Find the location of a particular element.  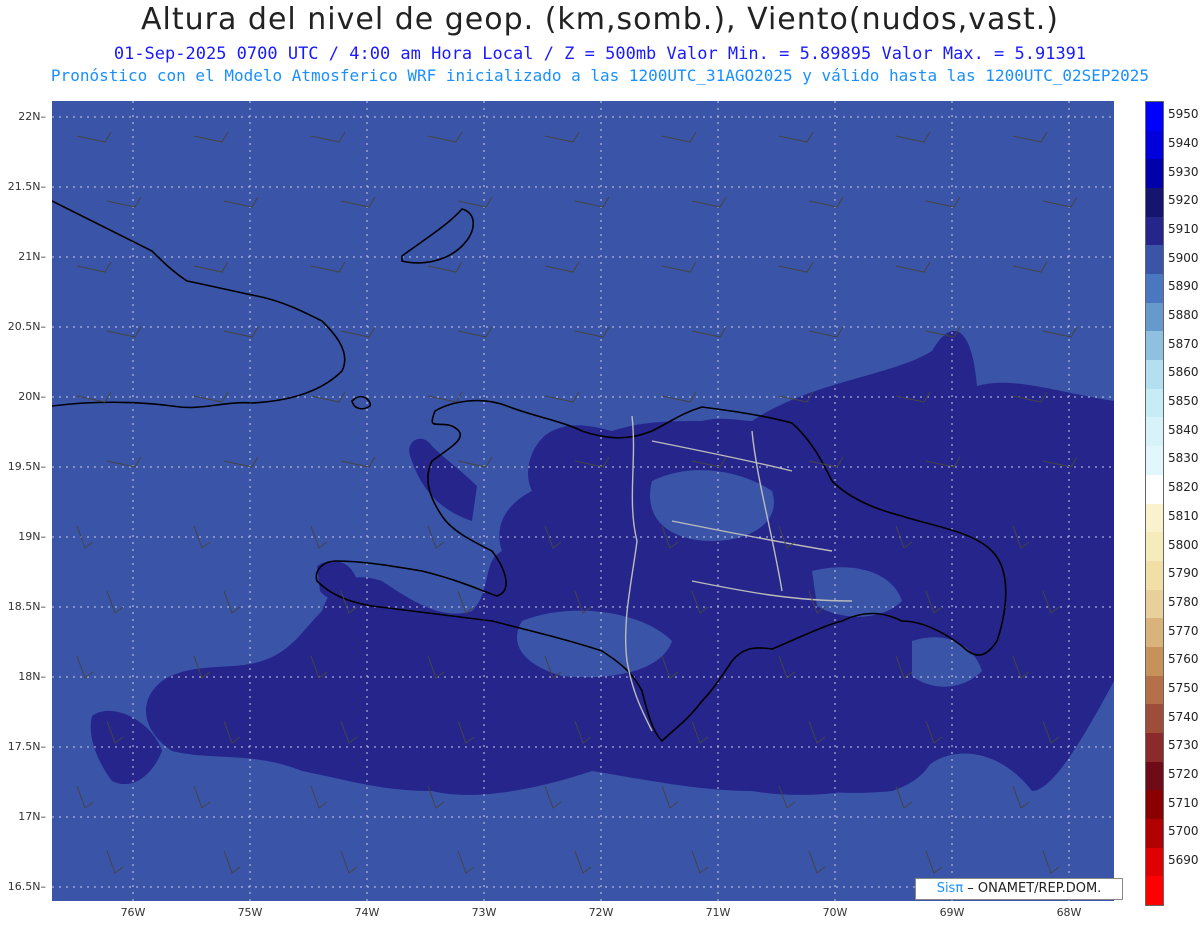

colorbar-label: 5720 is located at coordinates (1183, 773).